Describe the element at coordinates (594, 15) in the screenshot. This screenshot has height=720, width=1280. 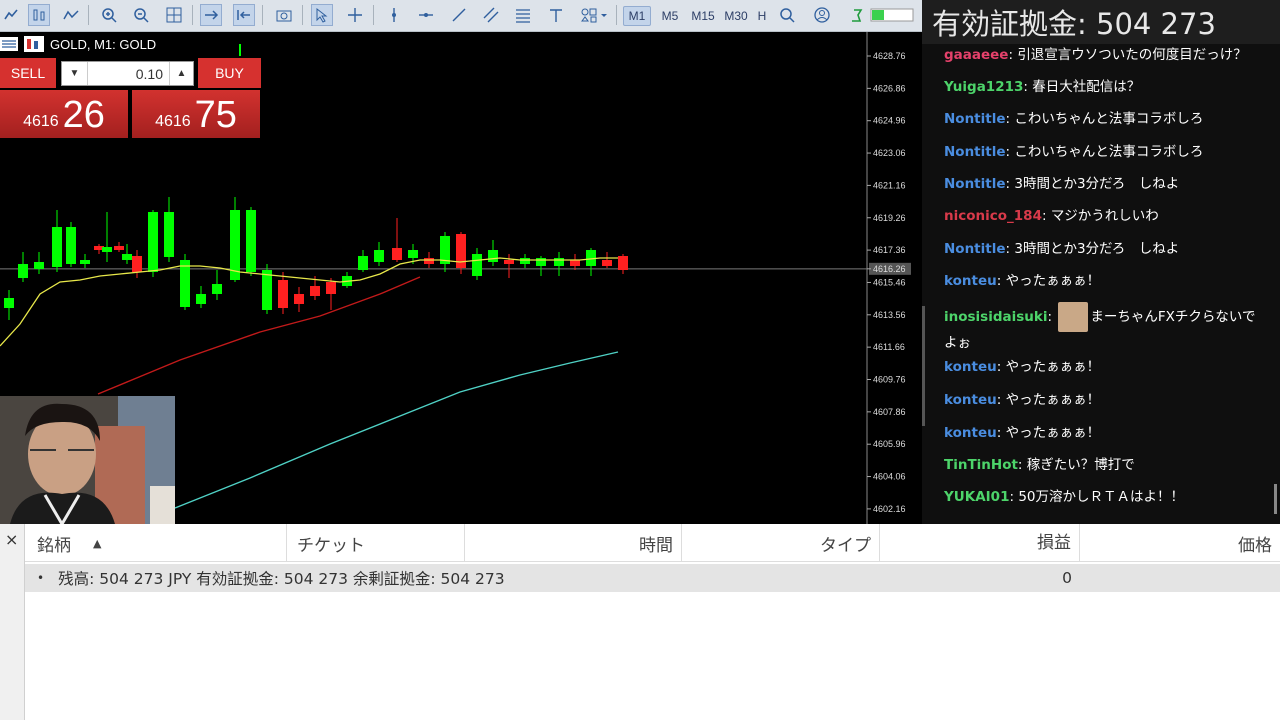
I see `shapes-icon` at that location.